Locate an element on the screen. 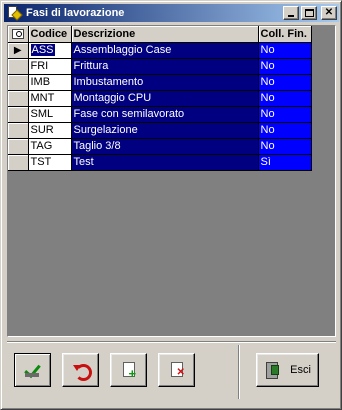  table-row: MNT Montaggio CPU No is located at coordinates (160, 98).